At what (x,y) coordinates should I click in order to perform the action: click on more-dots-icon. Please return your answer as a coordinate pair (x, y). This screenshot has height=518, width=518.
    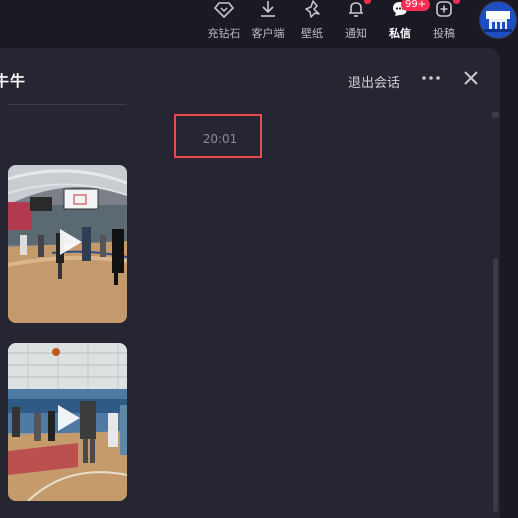
    Looking at the image, I should click on (432, 82).